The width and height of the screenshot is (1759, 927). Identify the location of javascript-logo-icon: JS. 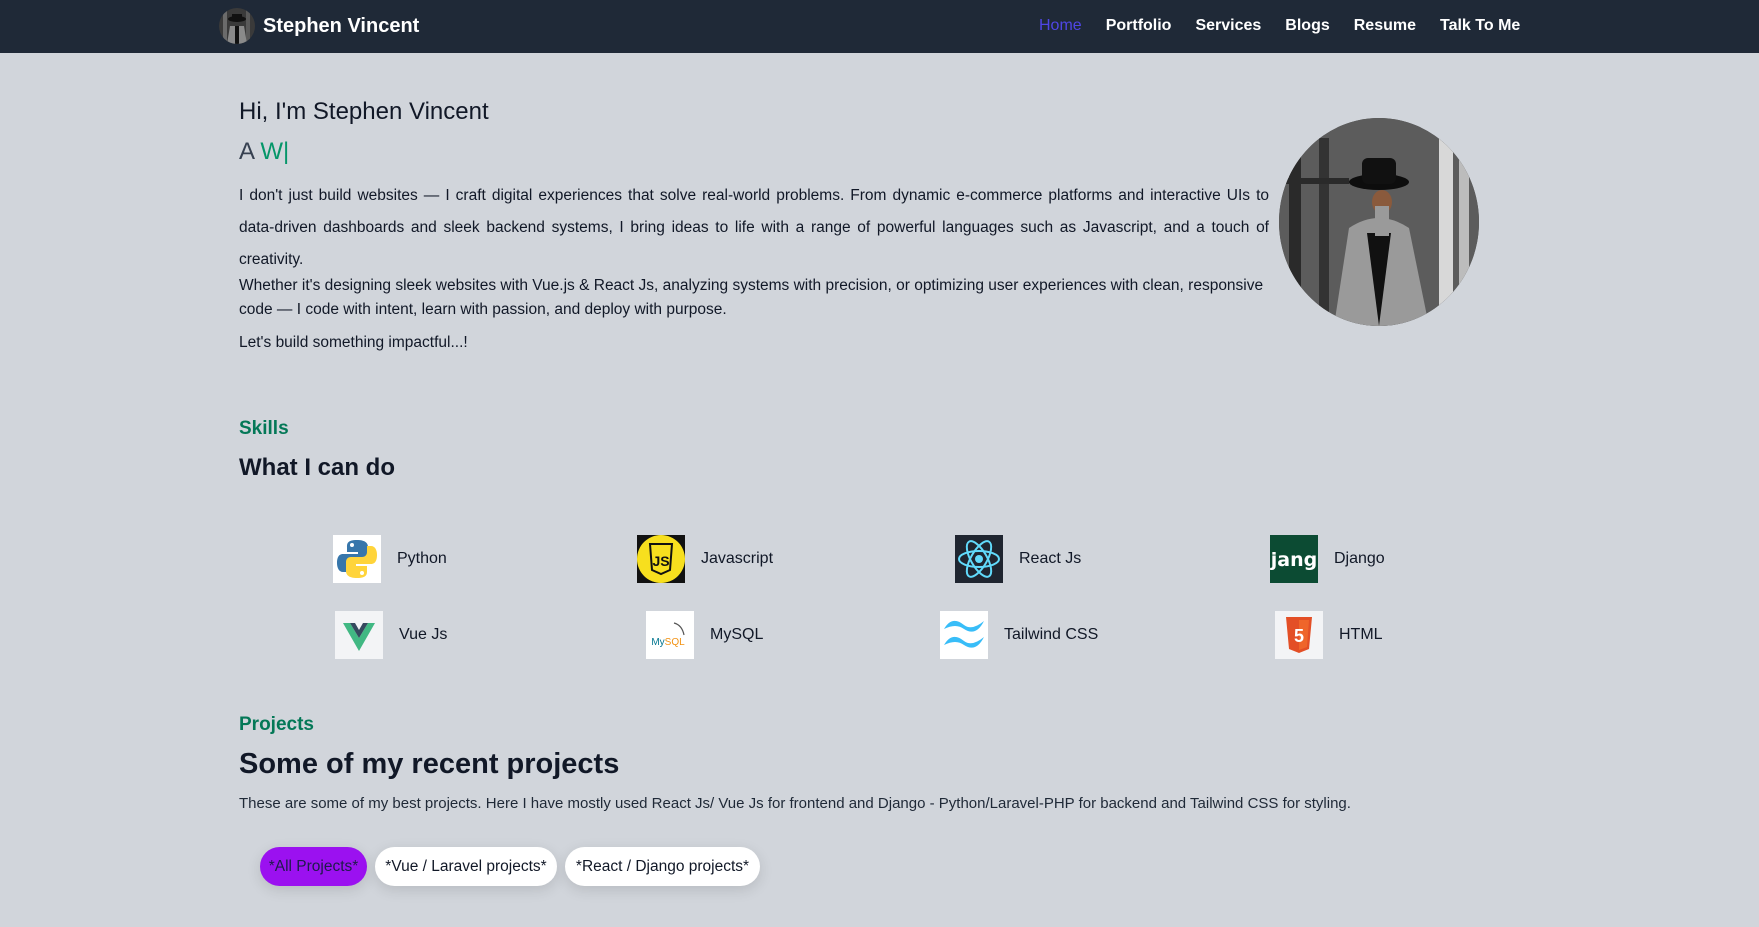
(661, 559).